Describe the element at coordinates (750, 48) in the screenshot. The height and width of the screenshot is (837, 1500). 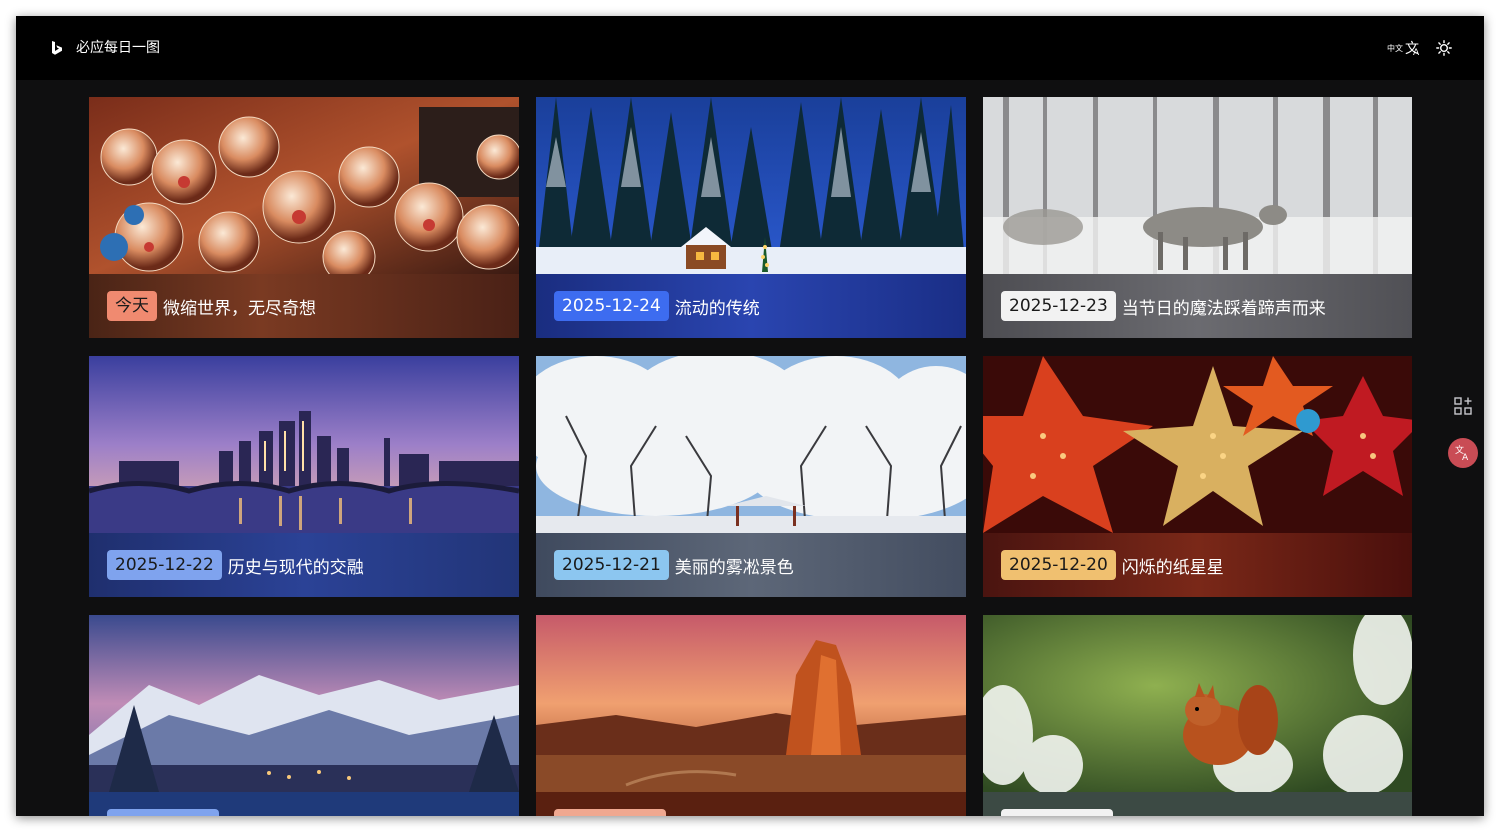
I see `title-bar: 必应每日一图 中文 文 A` at that location.